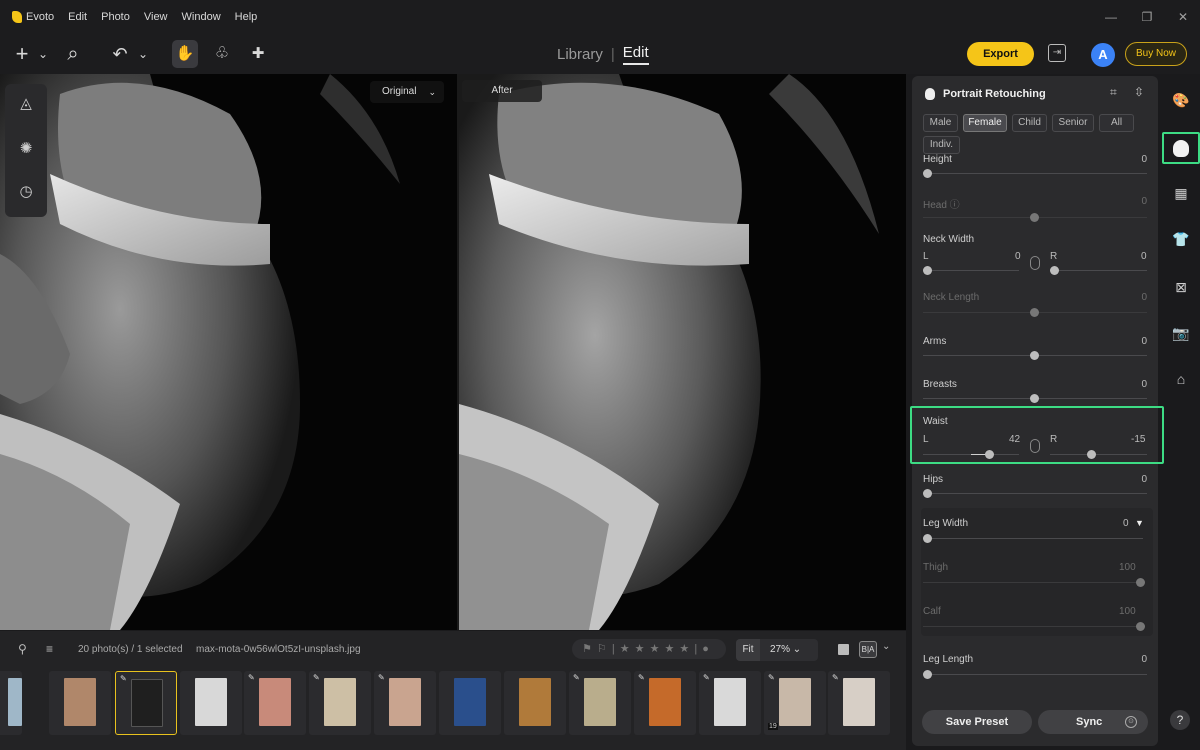 This screenshot has height=750, width=1200. I want to click on calf-slider: Calf 100, so click(1035, 620).